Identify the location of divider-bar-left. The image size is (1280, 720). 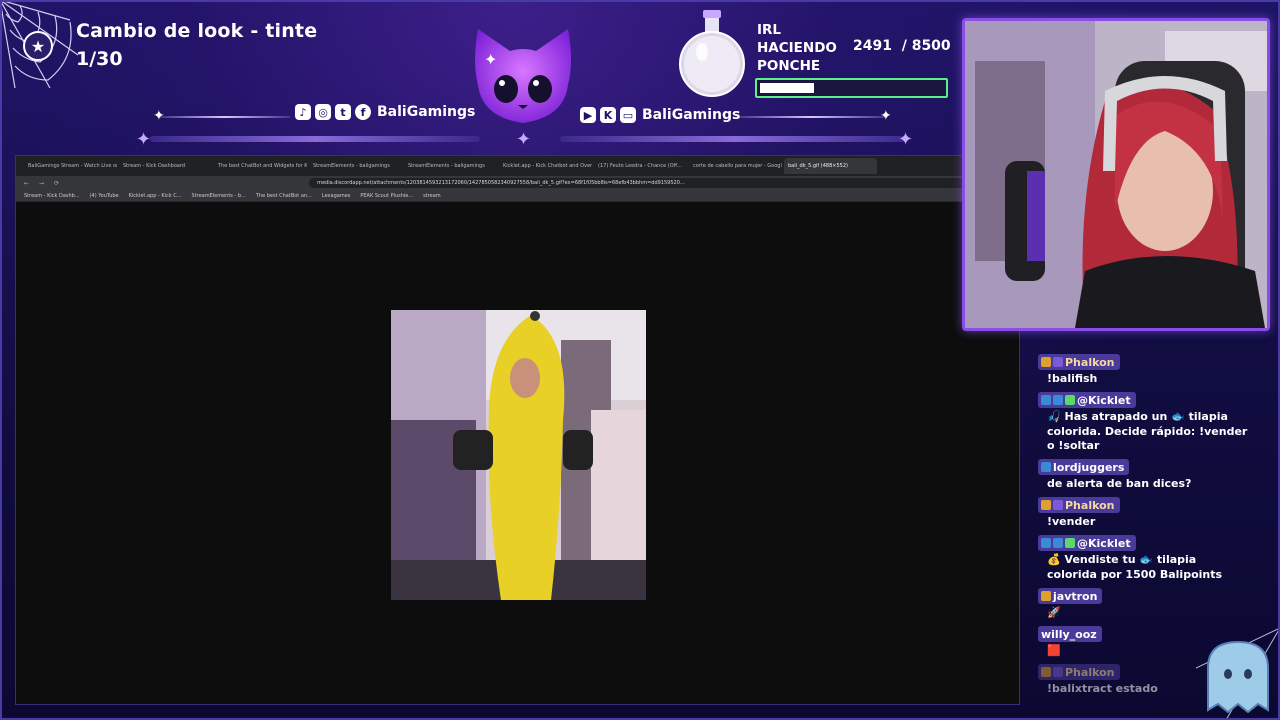
(315, 139).